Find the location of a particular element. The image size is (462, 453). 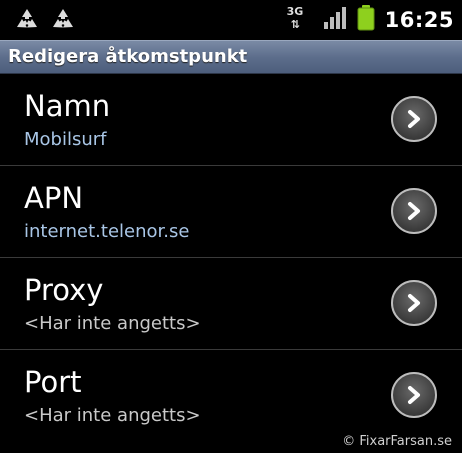

notification-icons is located at coordinates (45, 22).